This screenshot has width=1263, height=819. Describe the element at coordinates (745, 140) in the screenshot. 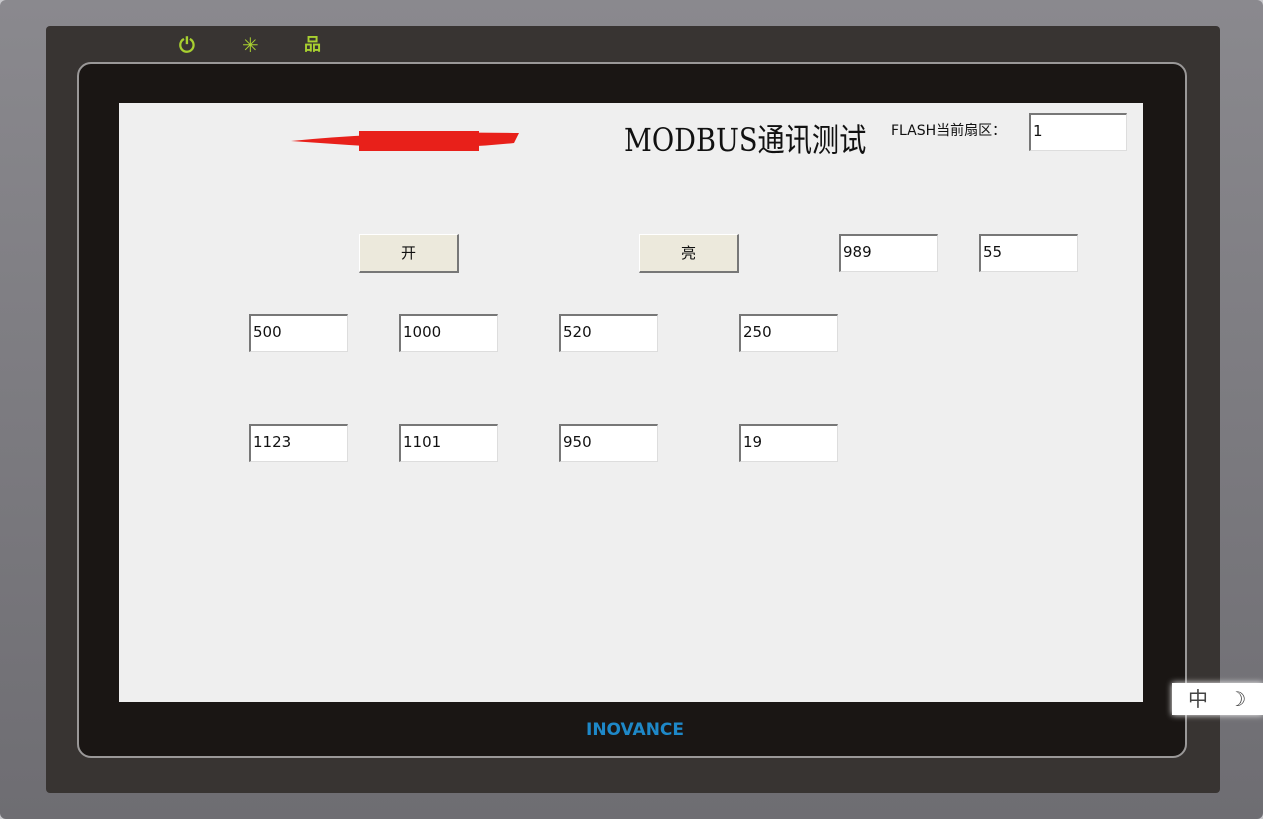

I see `page-title: MODBUS通讯测试` at that location.